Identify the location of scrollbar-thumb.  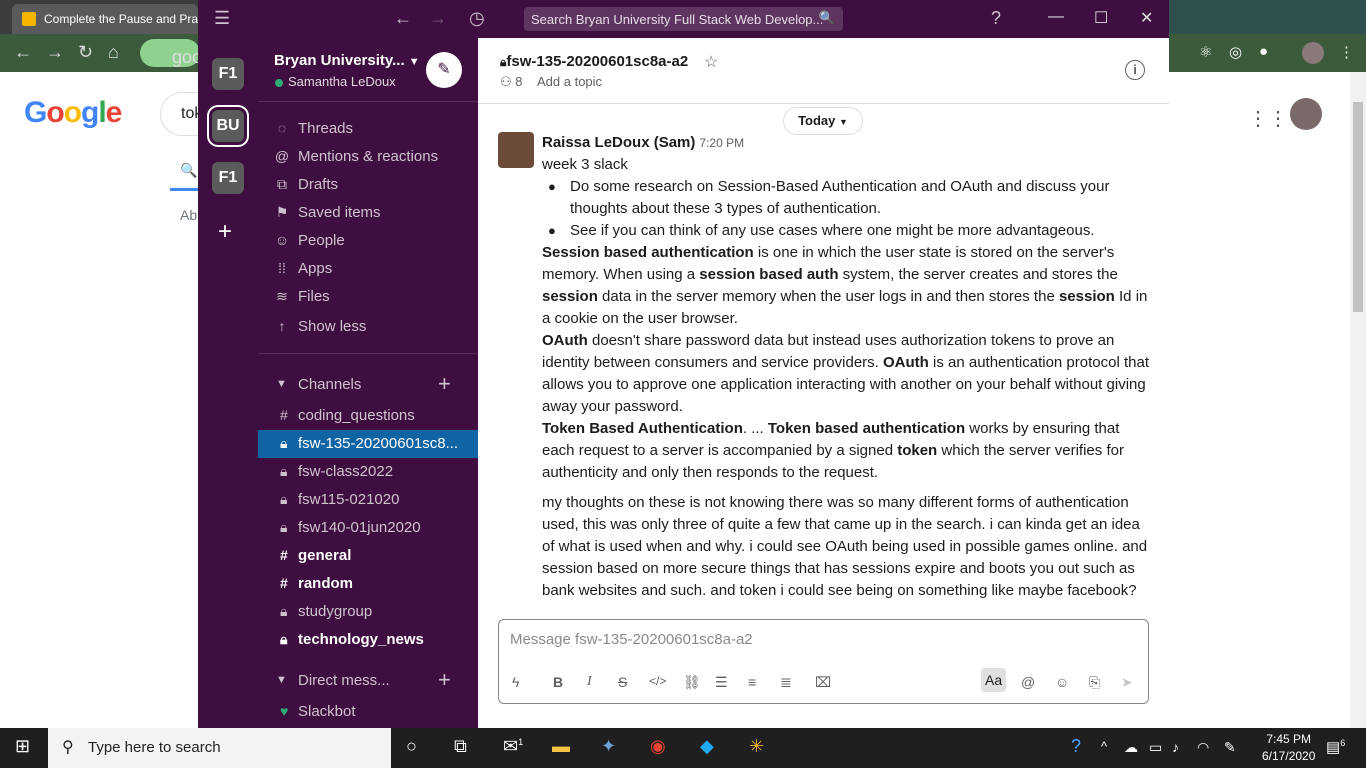
(1358, 207).